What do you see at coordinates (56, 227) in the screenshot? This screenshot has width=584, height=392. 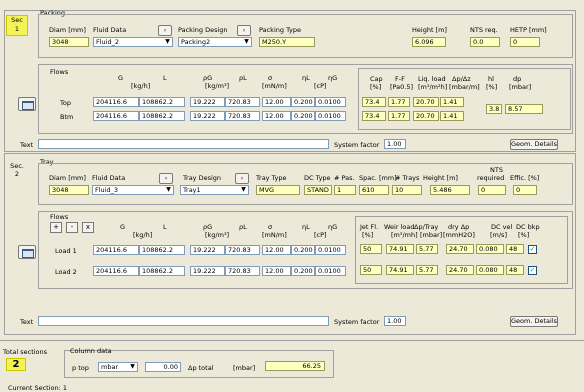 I see `add-load-button: +` at bounding box center [56, 227].